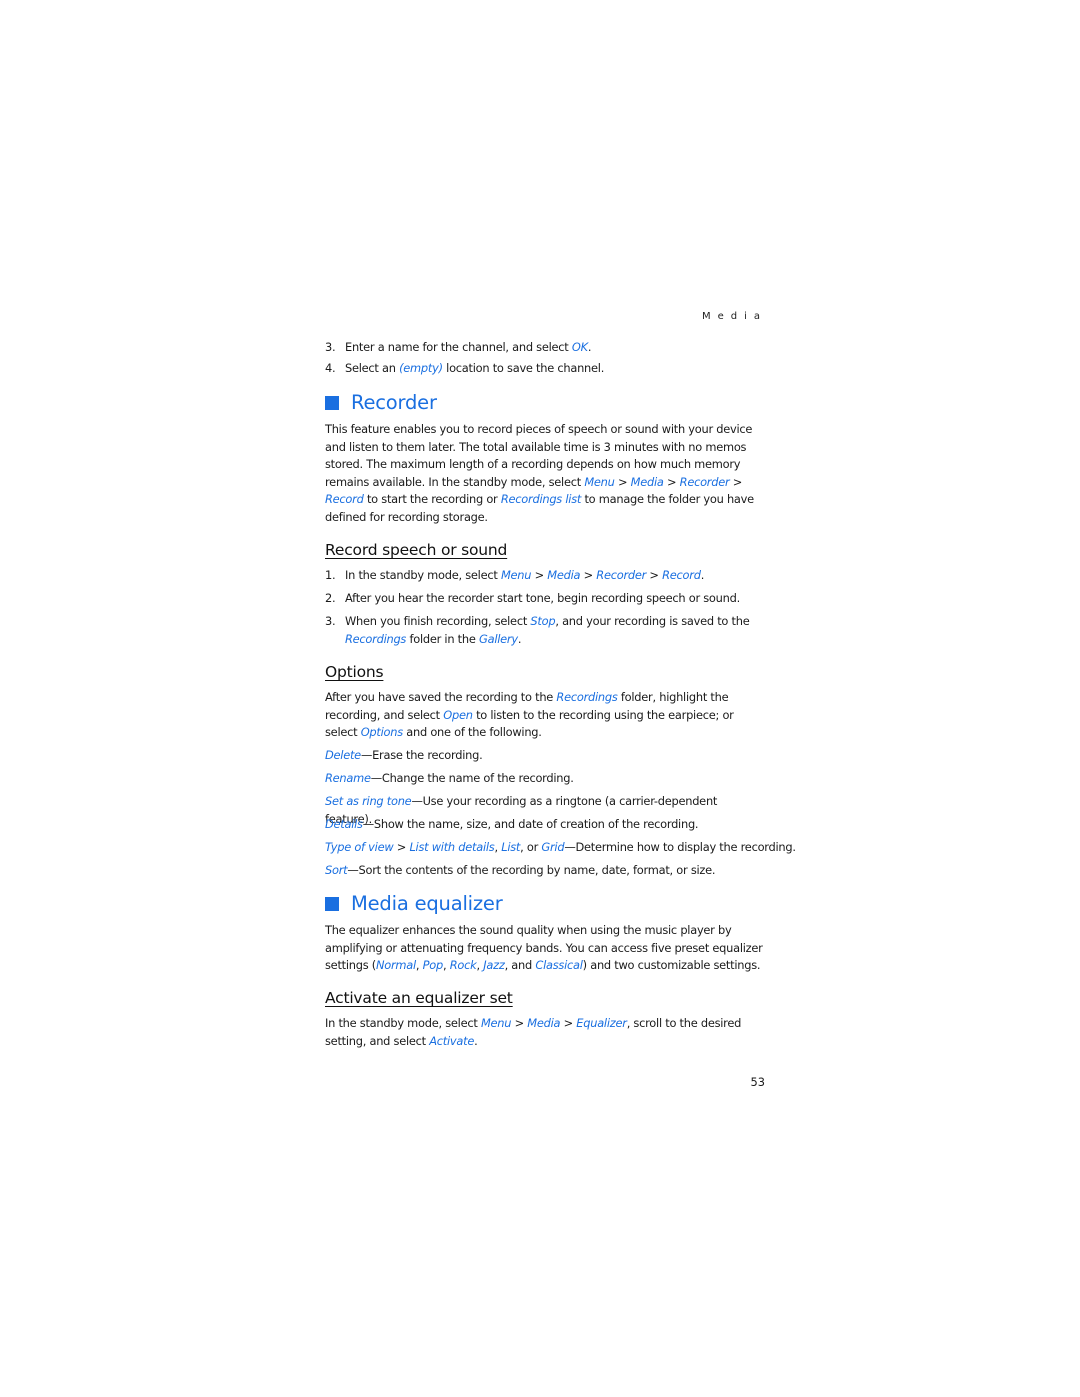  Describe the element at coordinates (758, 1082) in the screenshot. I see `page-number: 53` at that location.